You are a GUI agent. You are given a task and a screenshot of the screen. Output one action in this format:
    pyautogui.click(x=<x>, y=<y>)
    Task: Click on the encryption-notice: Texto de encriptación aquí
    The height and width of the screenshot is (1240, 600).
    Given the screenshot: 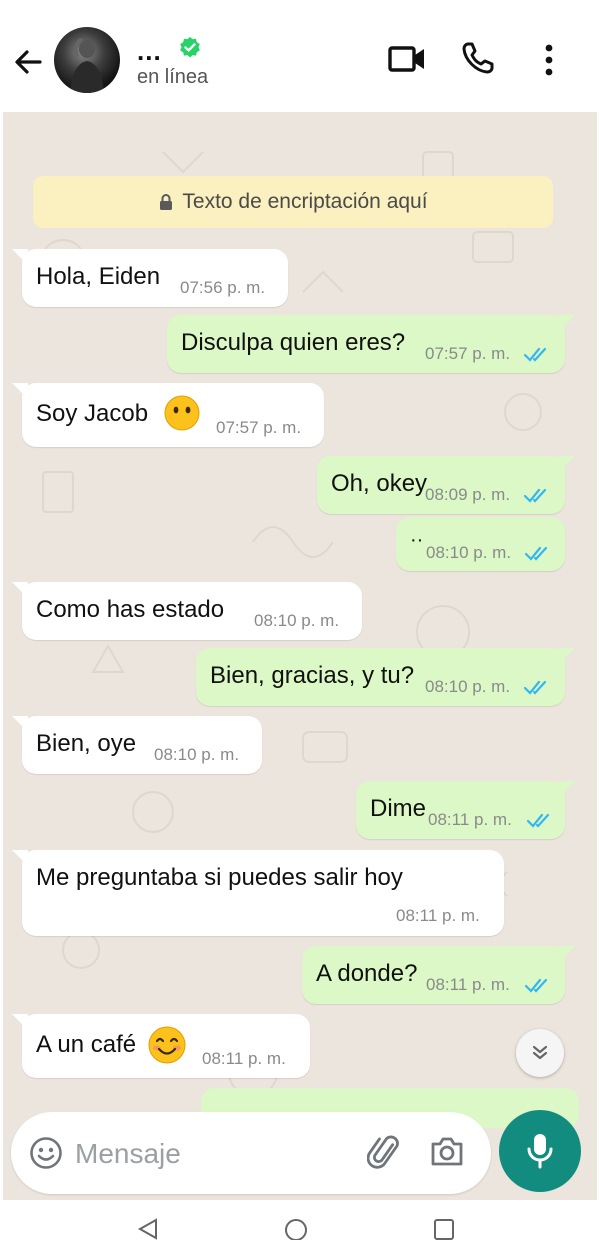 What is the action you would take?
    pyautogui.click(x=293, y=202)
    